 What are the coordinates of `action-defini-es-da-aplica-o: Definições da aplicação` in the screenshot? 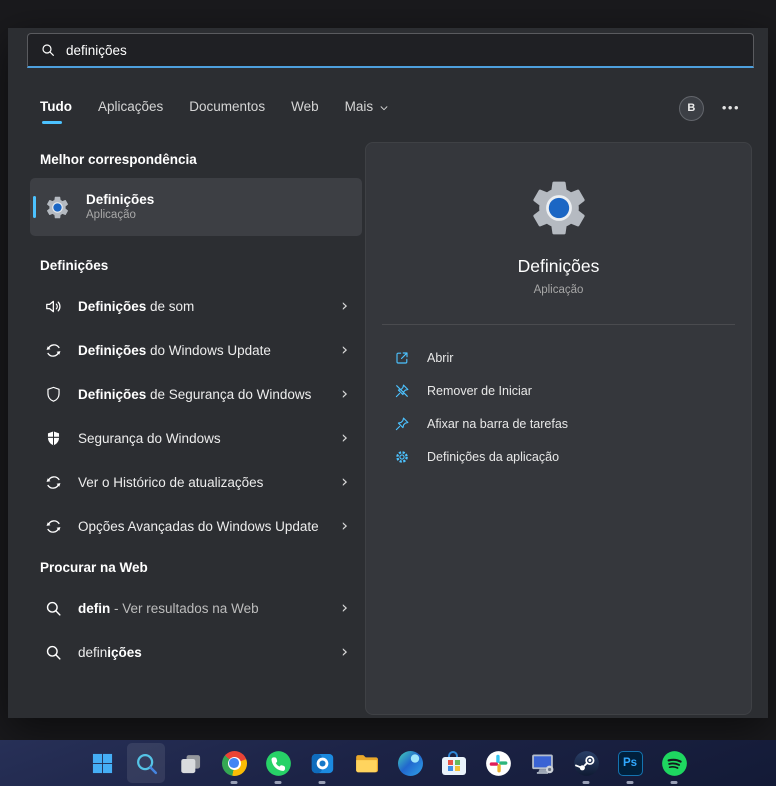 It's located at (558, 456).